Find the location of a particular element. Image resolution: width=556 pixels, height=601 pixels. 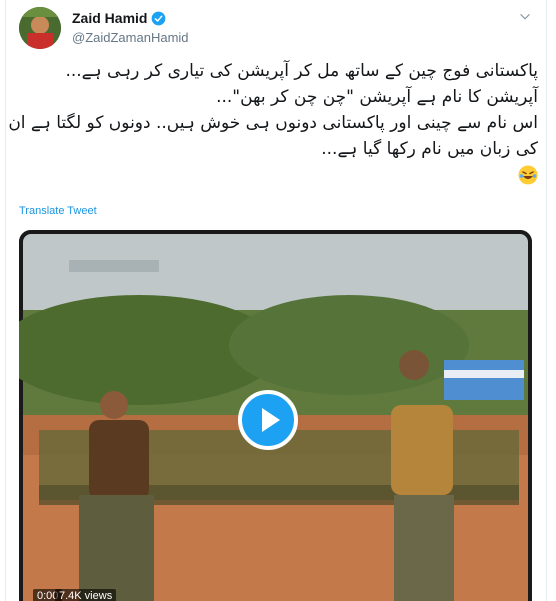

user-handle: @ZaidZamanHamid is located at coordinates (130, 37).